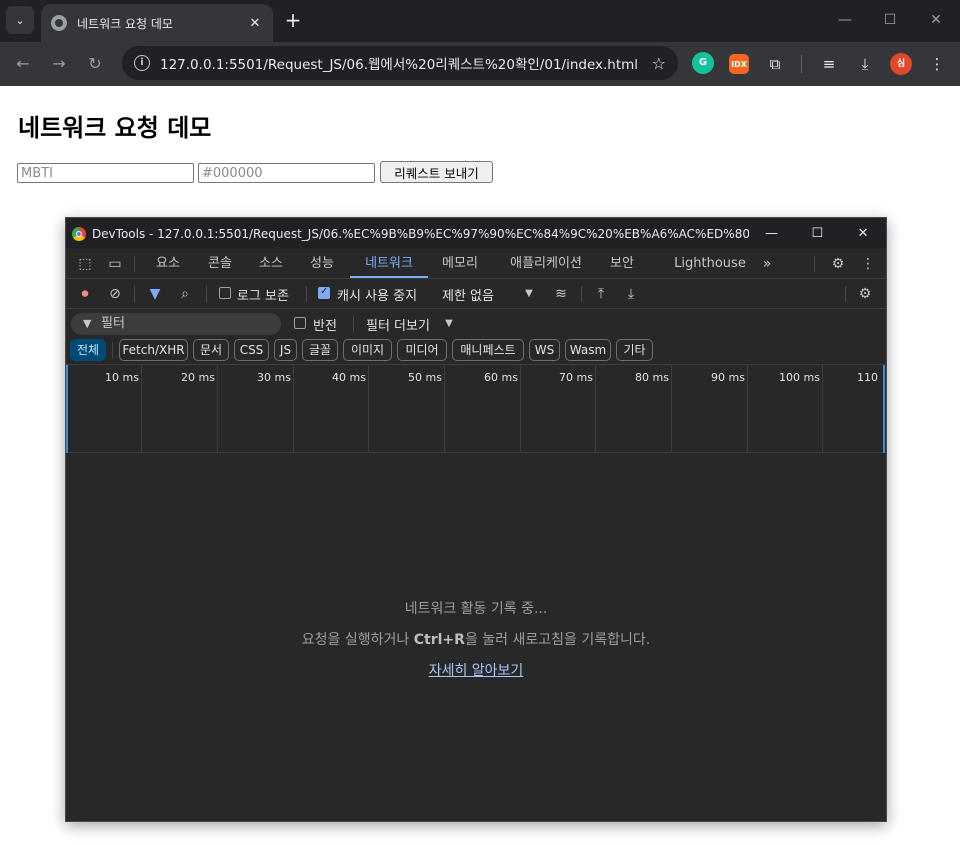  Describe the element at coordinates (659, 63) in the screenshot. I see `bookmark-star-icon: ☆` at that location.